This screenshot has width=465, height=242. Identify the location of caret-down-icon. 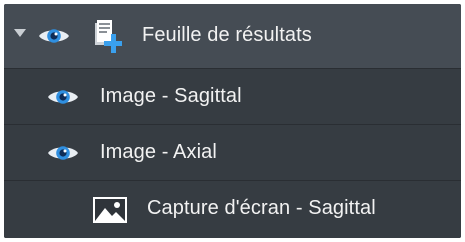
(20, 33).